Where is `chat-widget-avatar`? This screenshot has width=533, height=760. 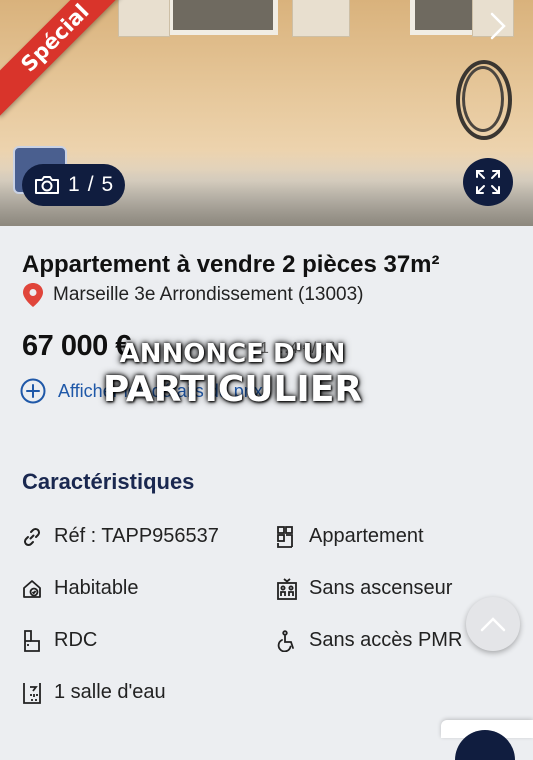 chat-widget-avatar is located at coordinates (485, 745).